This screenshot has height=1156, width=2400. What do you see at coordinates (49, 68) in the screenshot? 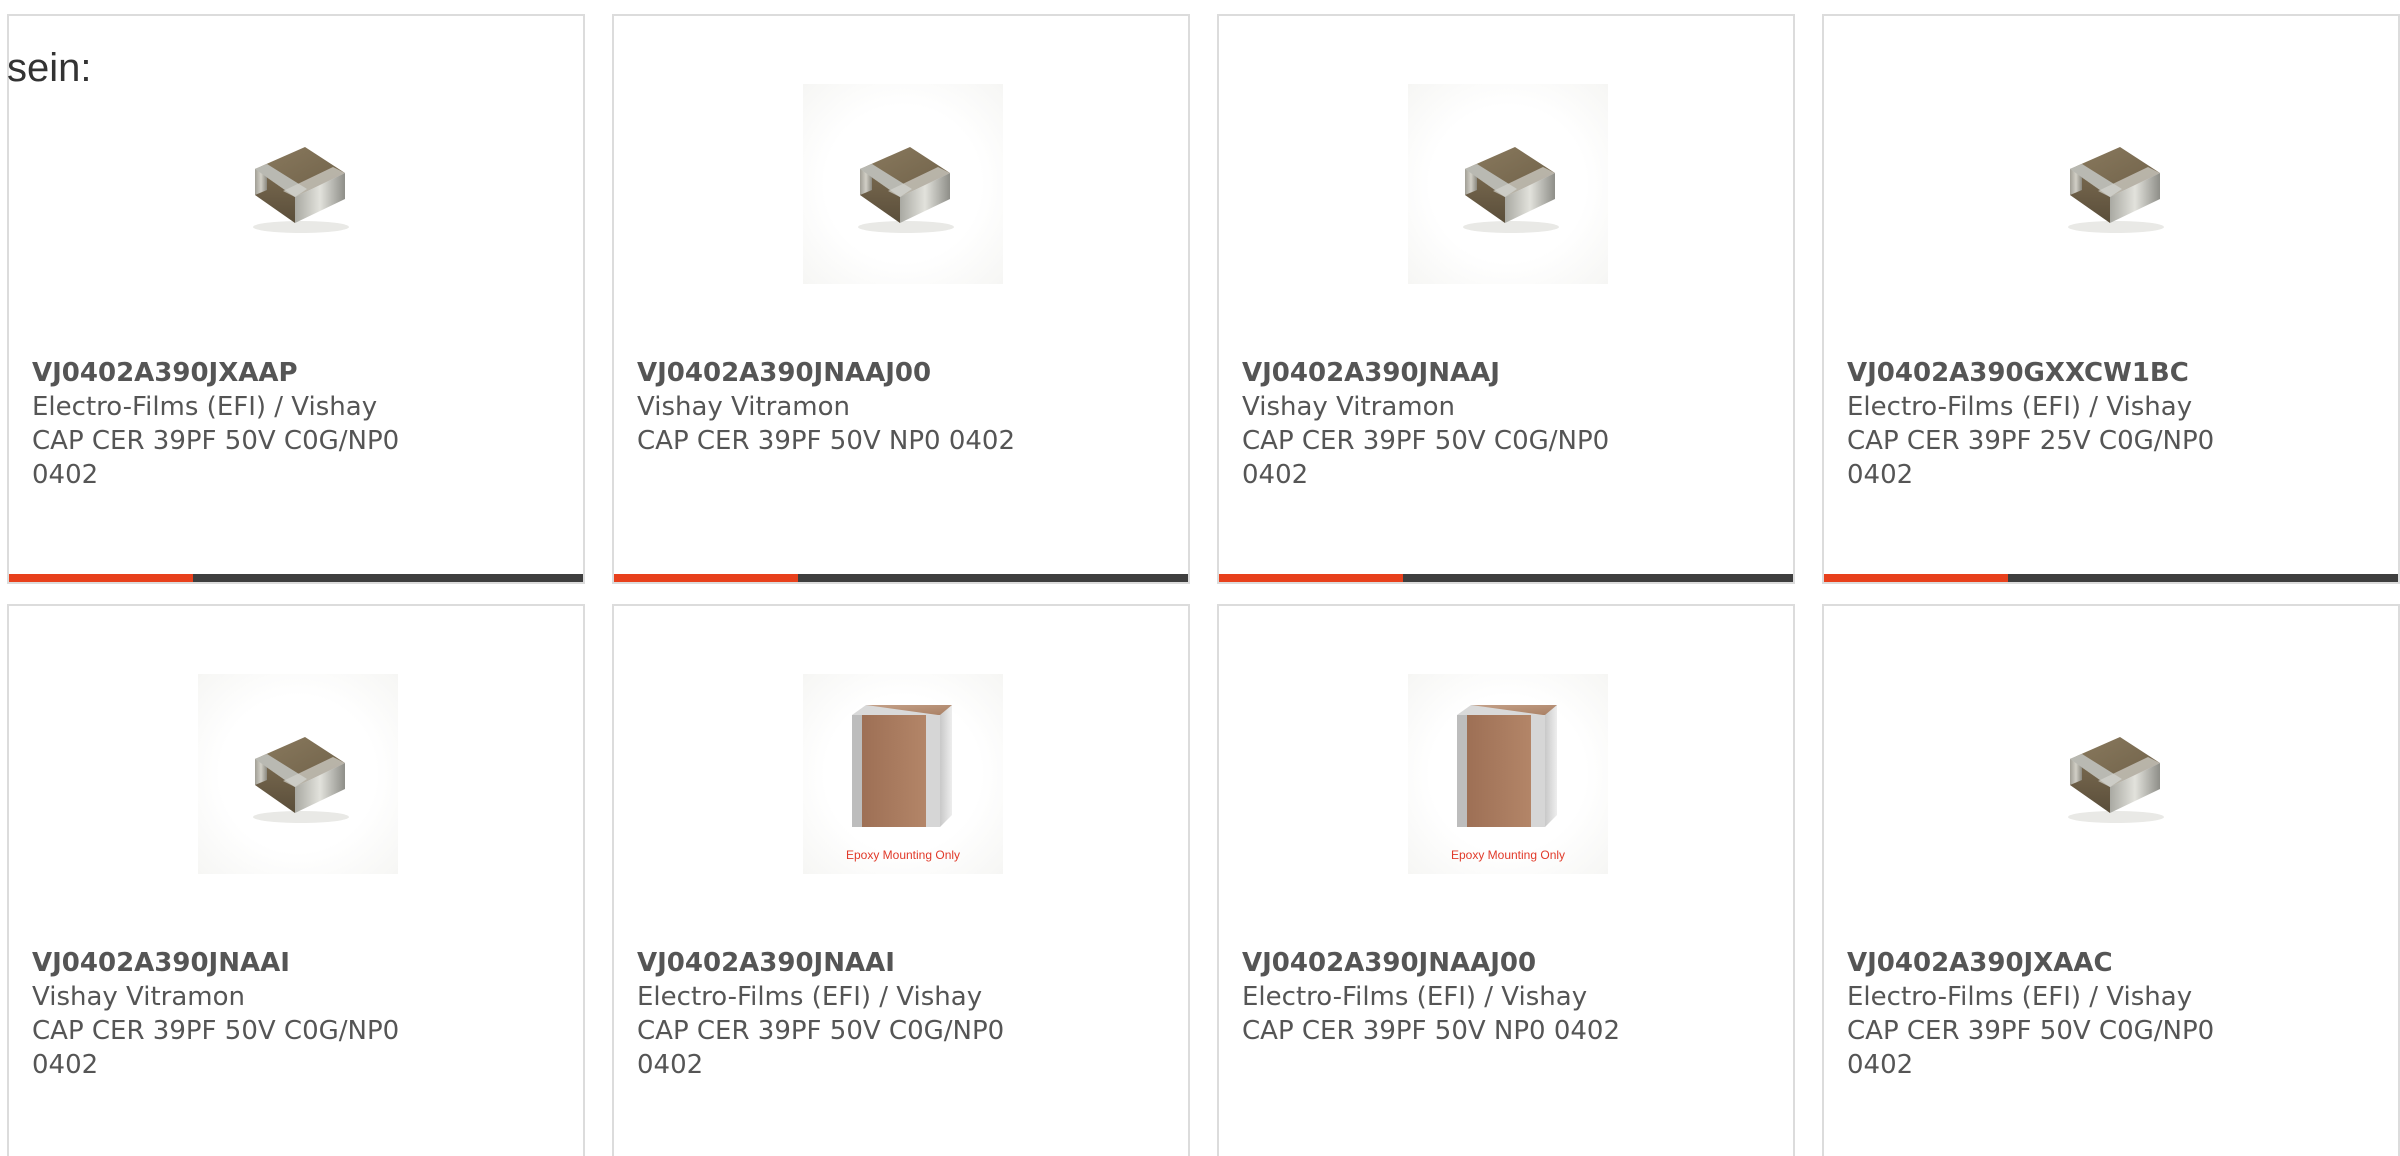
I see `section-heading: sein:` at bounding box center [49, 68].